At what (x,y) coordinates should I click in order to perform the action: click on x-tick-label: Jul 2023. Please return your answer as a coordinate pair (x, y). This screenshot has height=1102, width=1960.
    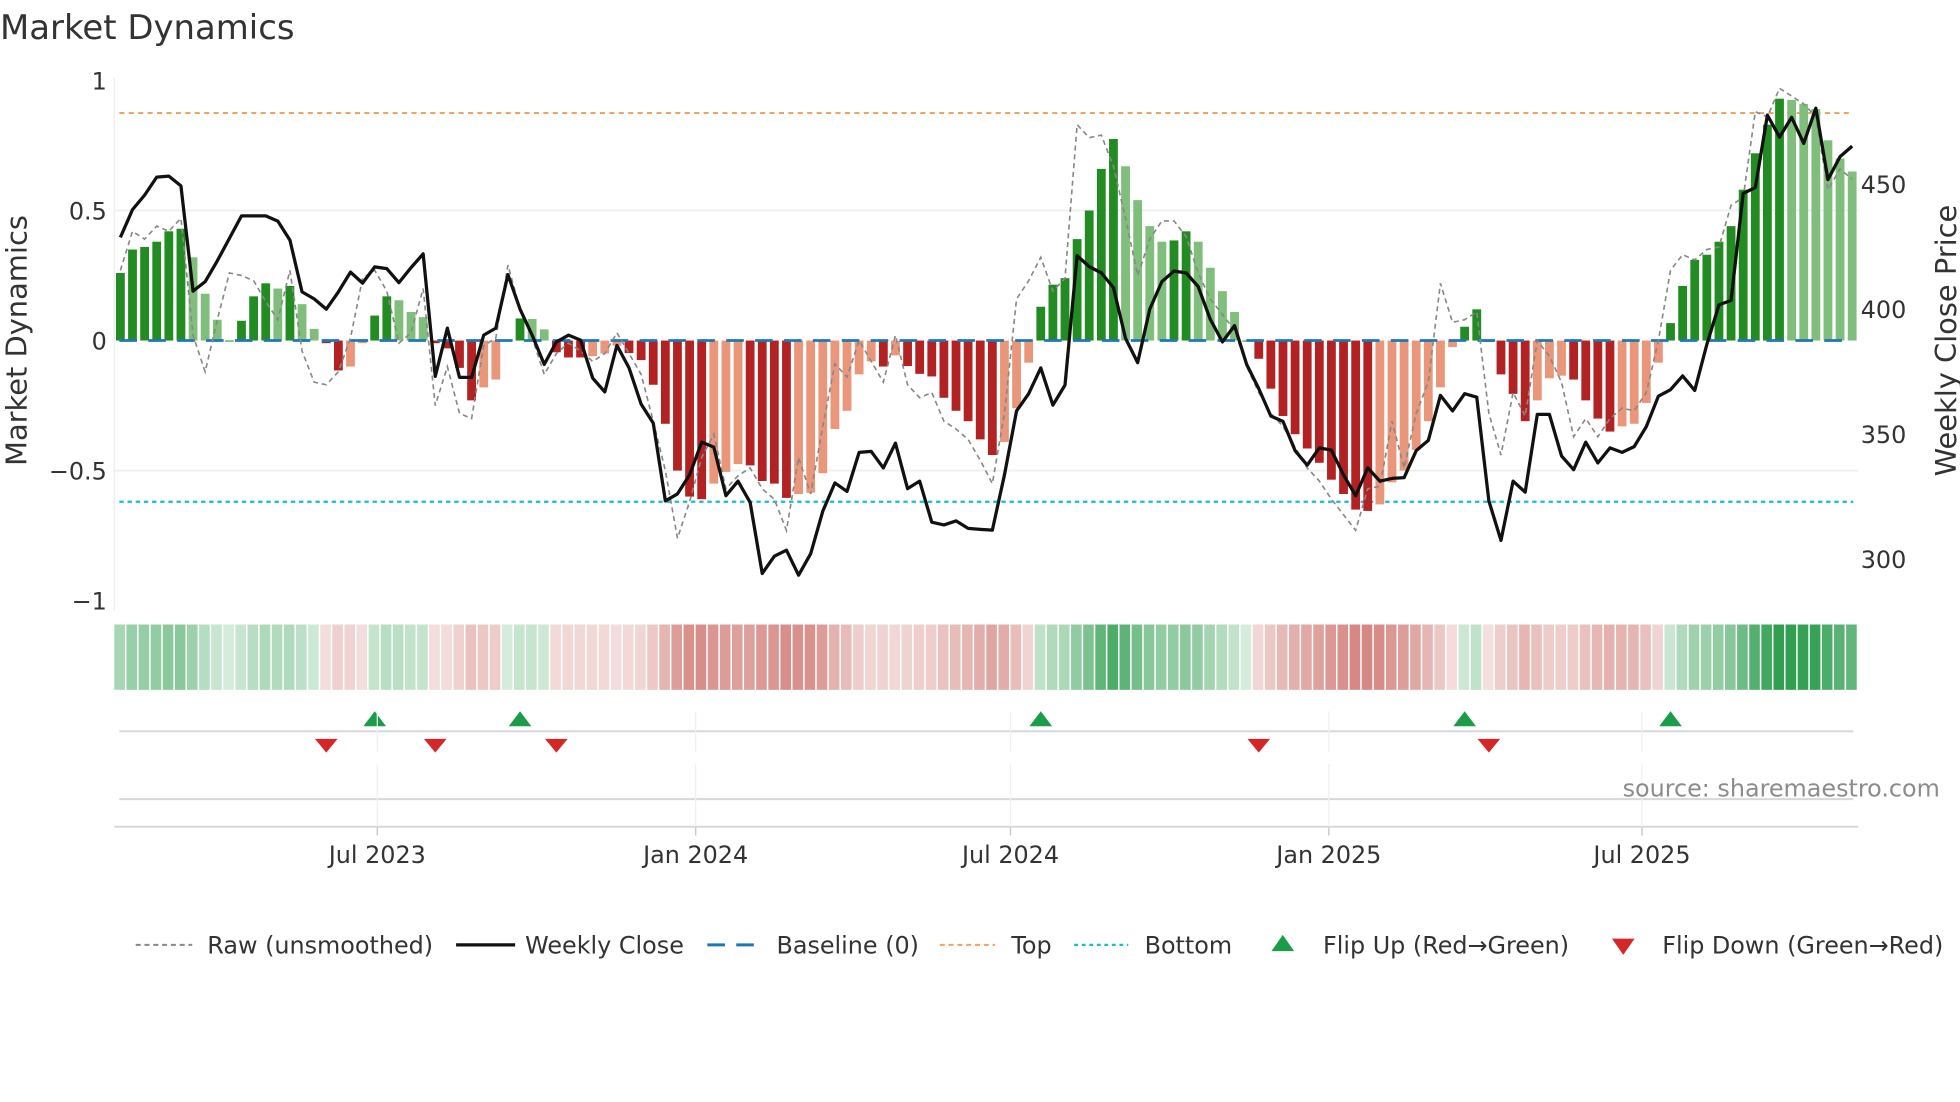
    Looking at the image, I should click on (376, 855).